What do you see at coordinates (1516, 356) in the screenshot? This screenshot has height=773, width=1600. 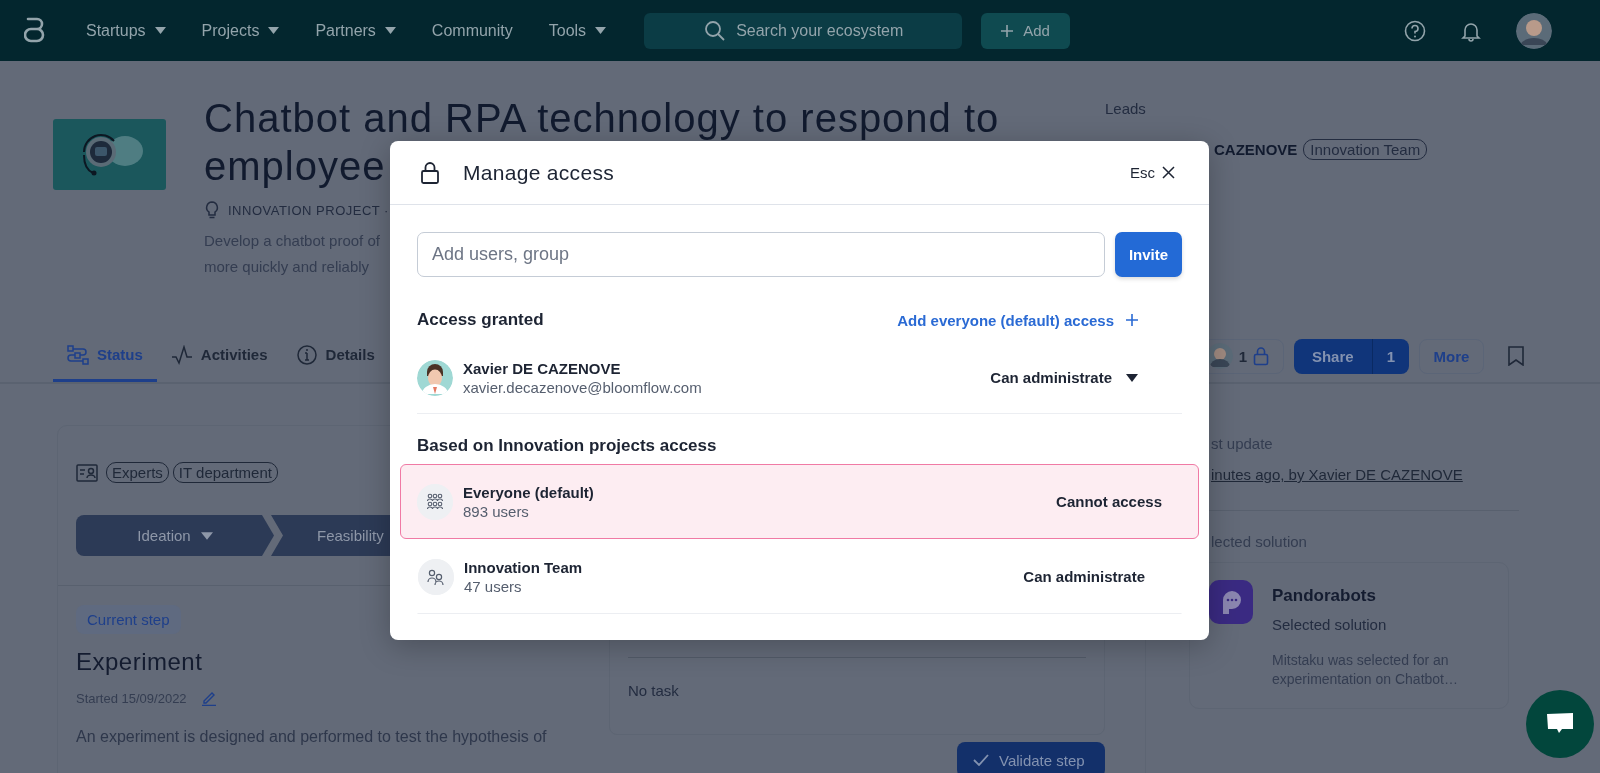 I see `bookmark-icon` at bounding box center [1516, 356].